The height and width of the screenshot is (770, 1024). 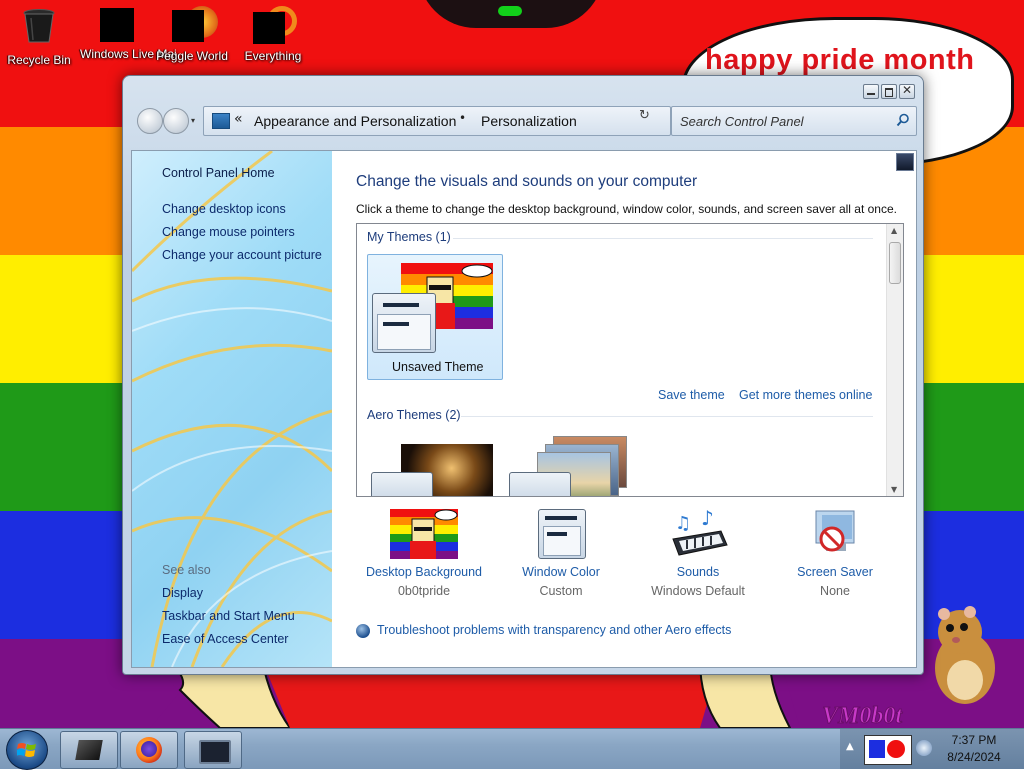 I want to click on breadcrumb-overflow-icon: «, so click(x=238, y=119).